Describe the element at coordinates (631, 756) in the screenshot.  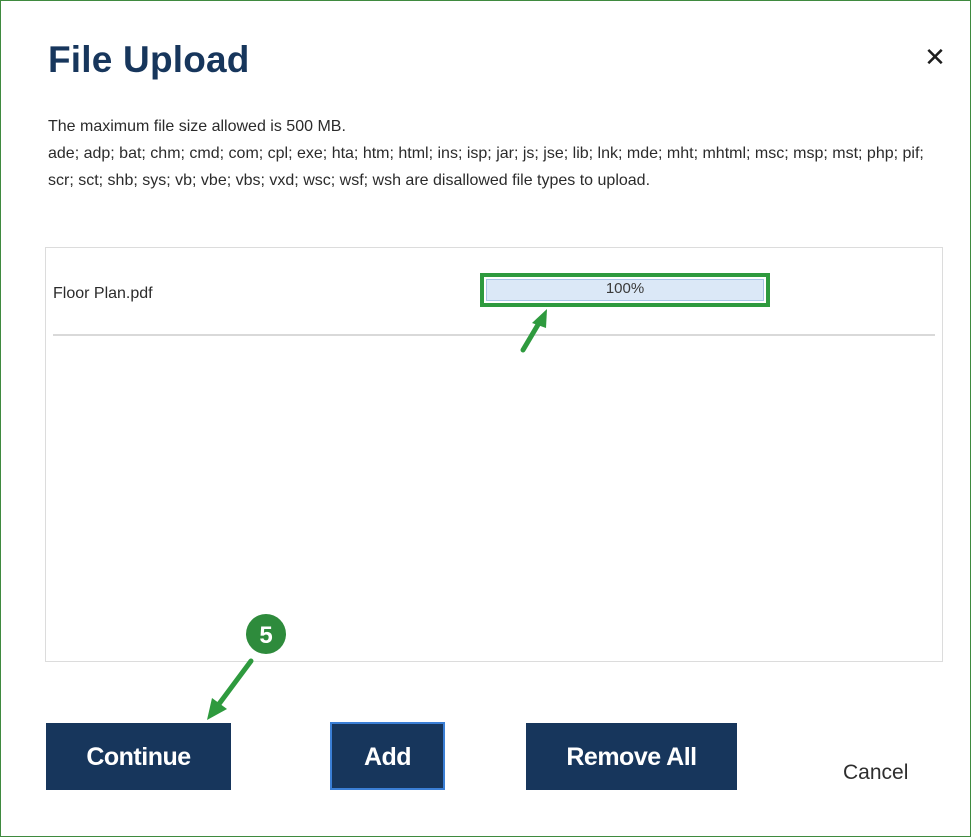
I see `remove-all-button: Remove All` at that location.